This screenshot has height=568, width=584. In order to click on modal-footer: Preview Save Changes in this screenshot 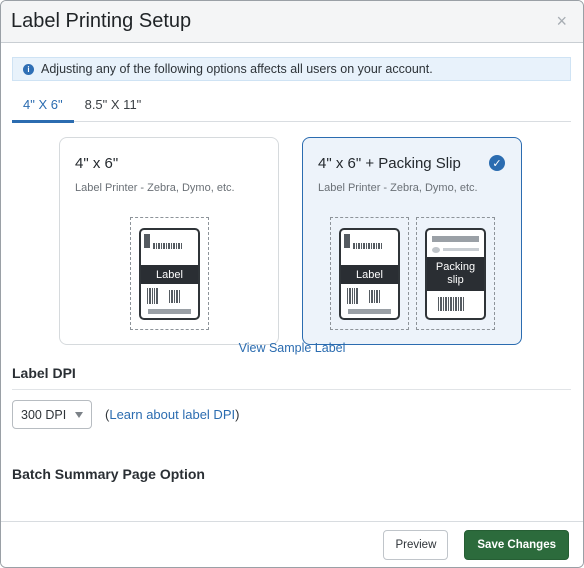, I will do `click(292, 544)`.